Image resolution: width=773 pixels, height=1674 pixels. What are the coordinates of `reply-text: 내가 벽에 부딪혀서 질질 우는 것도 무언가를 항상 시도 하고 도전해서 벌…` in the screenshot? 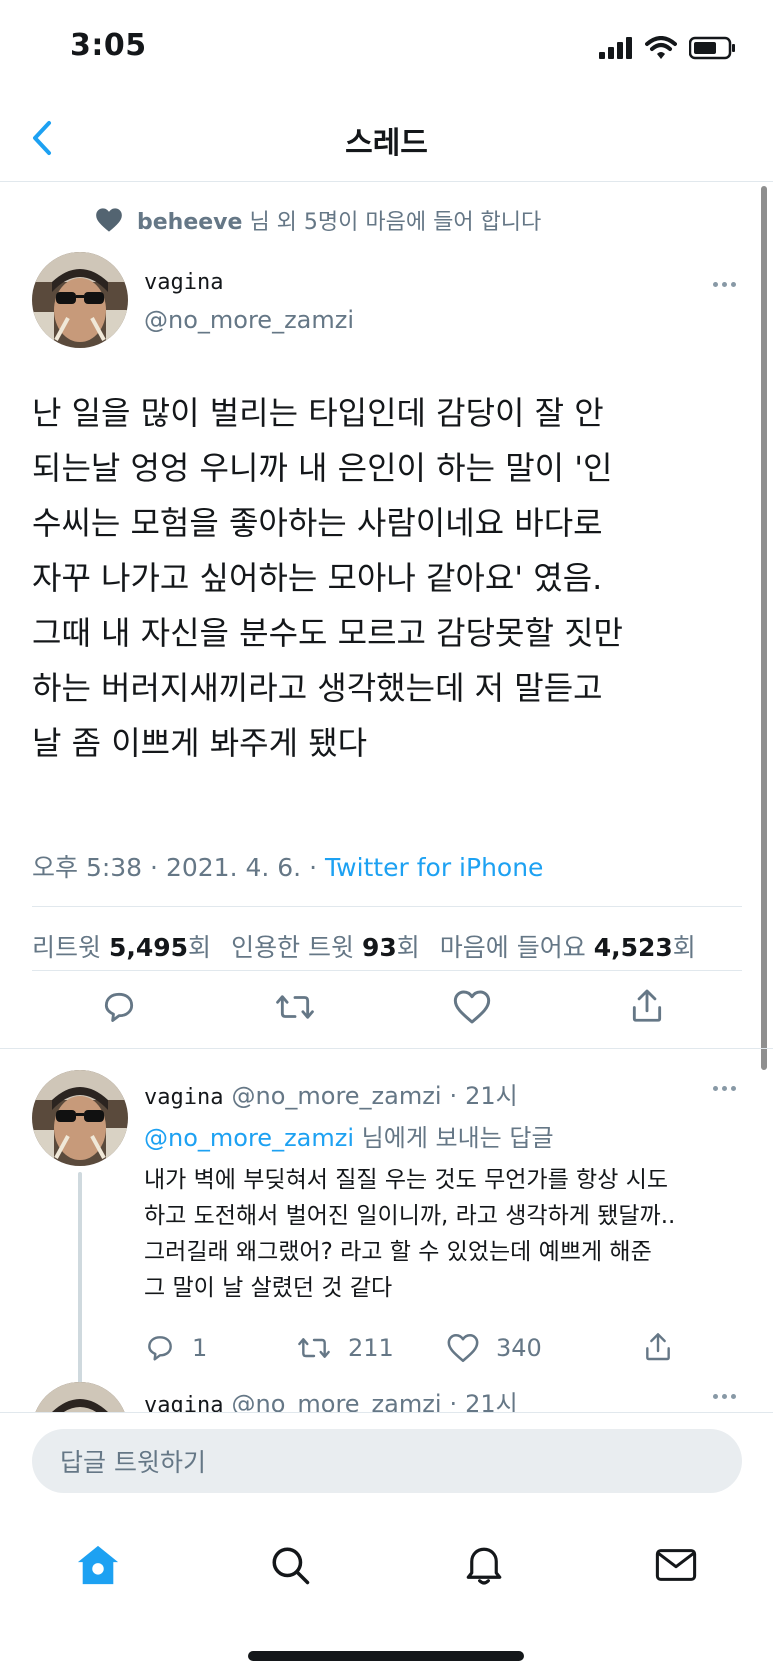 It's located at (410, 1234).